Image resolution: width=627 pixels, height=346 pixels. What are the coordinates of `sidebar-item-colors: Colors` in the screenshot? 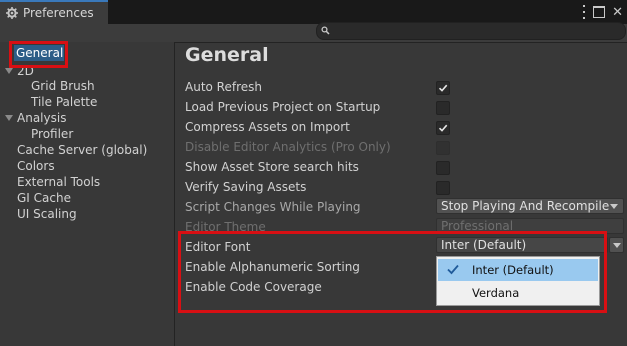 It's located at (36, 166).